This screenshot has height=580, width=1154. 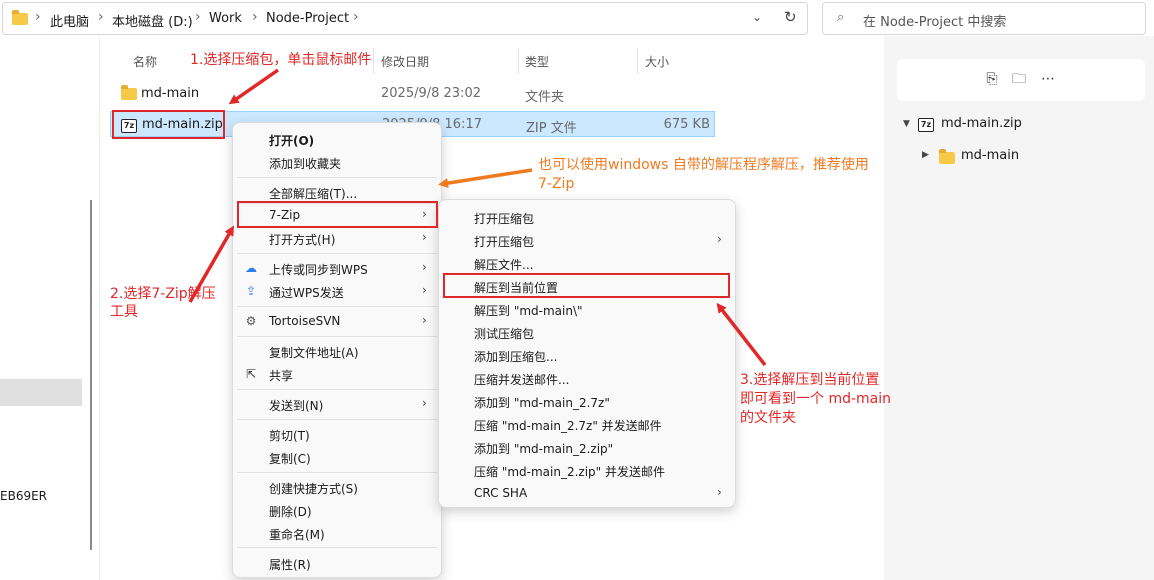 I want to click on annotation-tip-line2: 7-Zip, so click(x=556, y=184).